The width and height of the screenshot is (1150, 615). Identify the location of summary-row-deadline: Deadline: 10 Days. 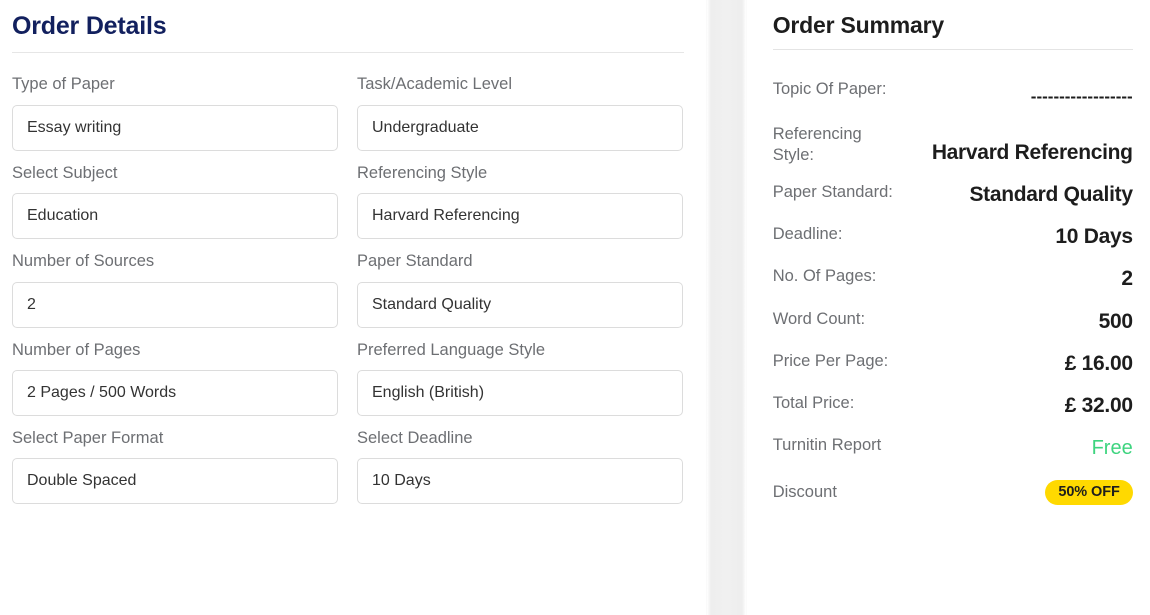
(953, 237).